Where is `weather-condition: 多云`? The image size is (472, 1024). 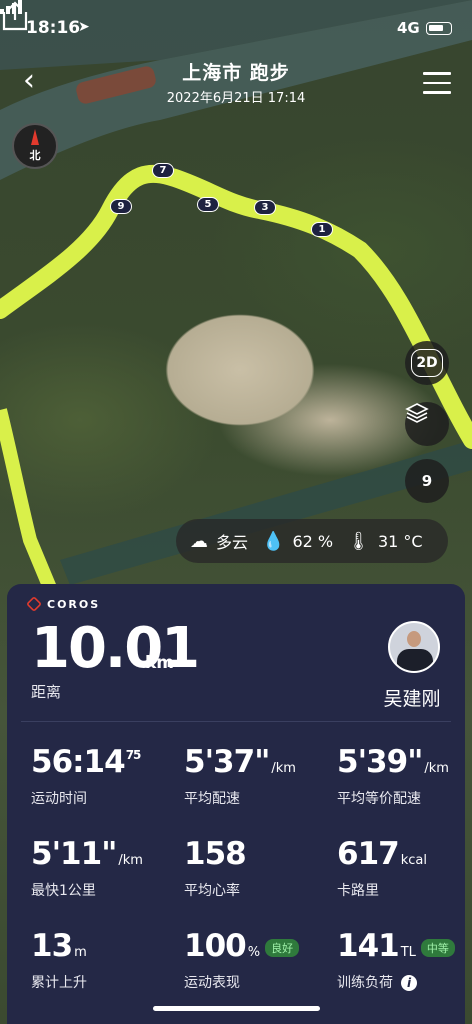
weather-condition: 多云 is located at coordinates (232, 542).